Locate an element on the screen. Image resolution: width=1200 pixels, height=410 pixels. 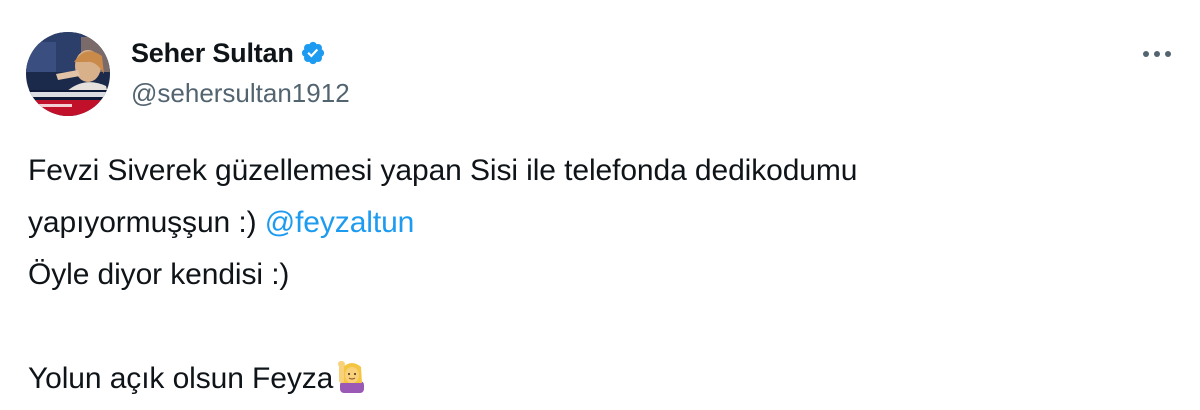
avatar is located at coordinates (68, 74).